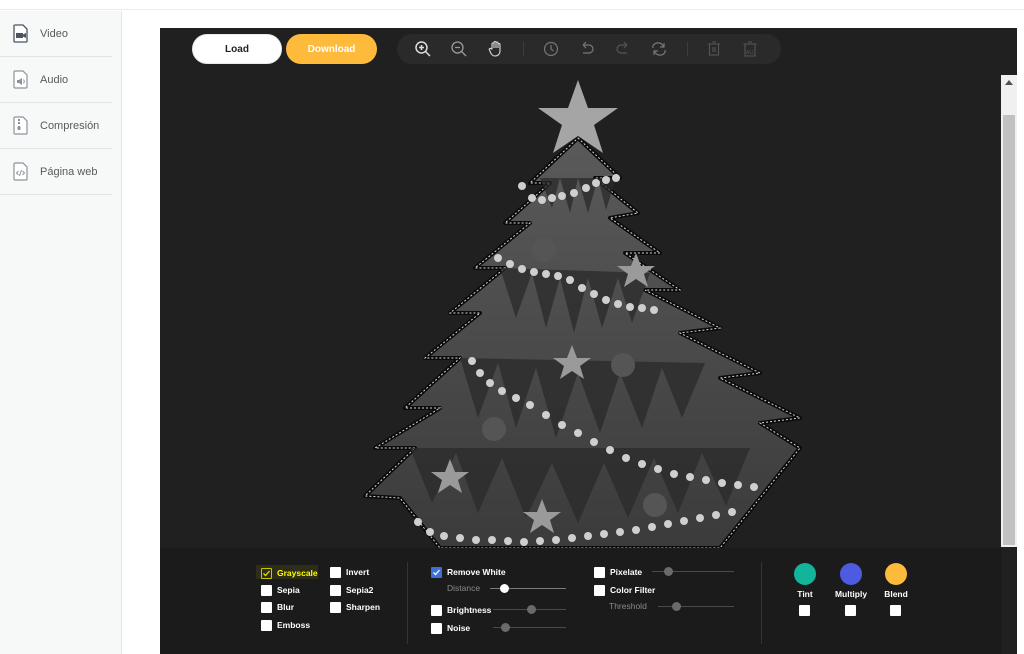 This screenshot has height=654, width=1024. Describe the element at coordinates (436, 610) in the screenshot. I see `brightness-checkbox` at that location.